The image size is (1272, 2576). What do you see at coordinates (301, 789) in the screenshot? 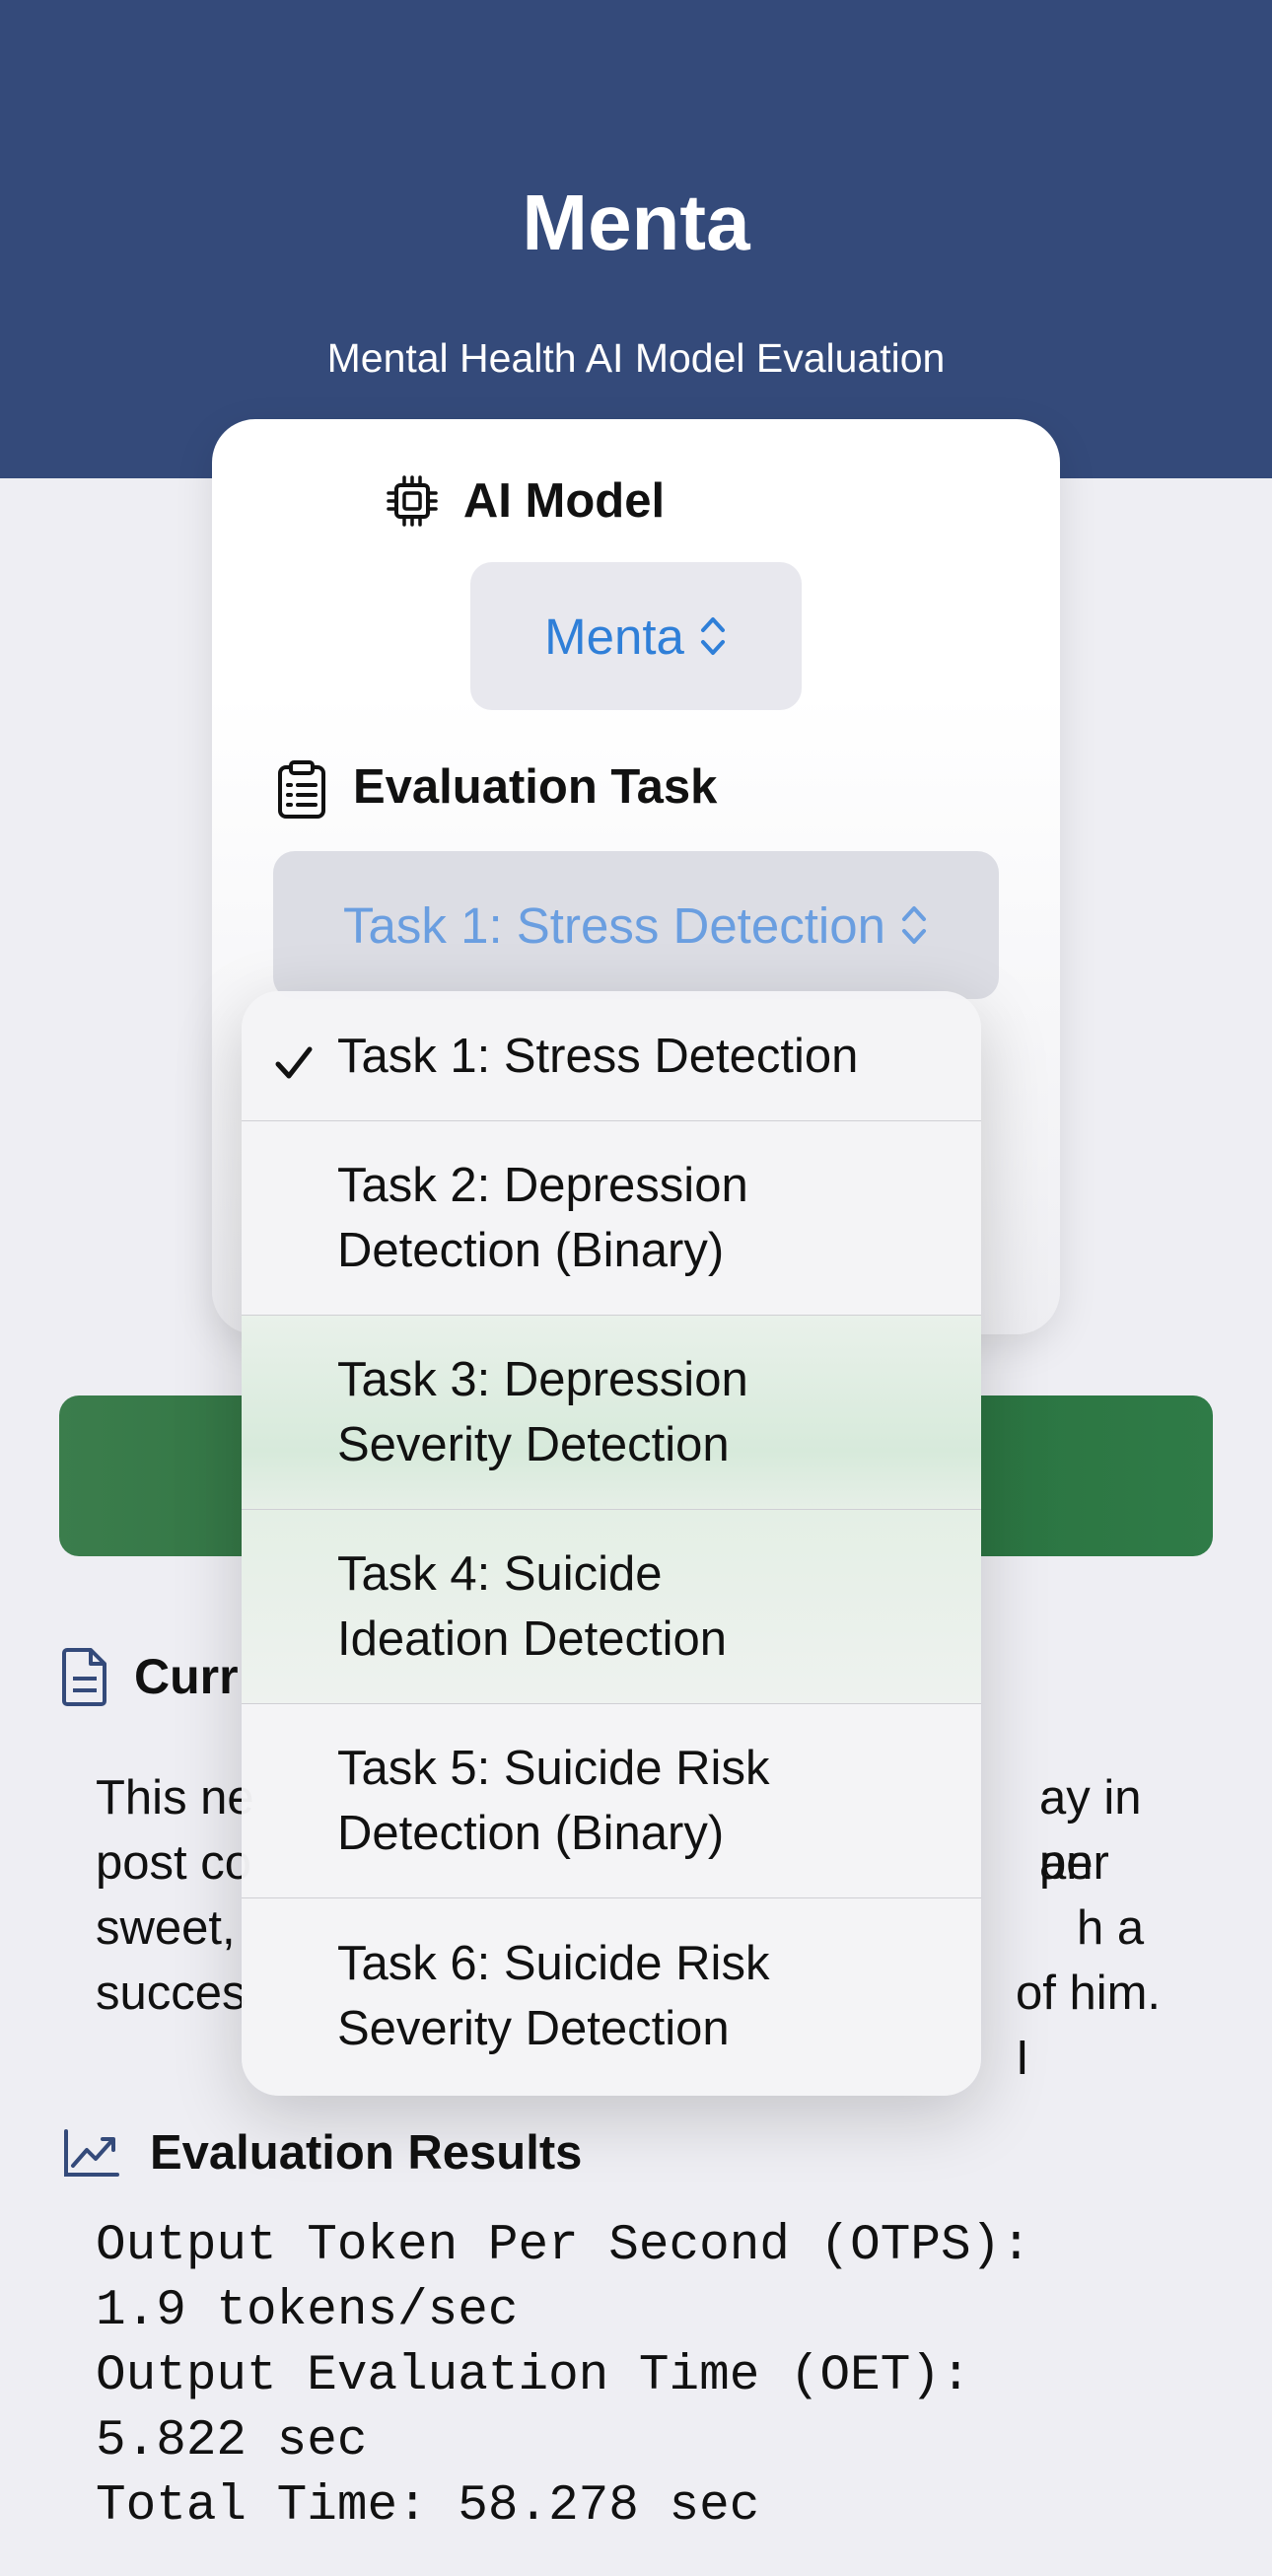
I see `clipboard-list-icon` at bounding box center [301, 789].